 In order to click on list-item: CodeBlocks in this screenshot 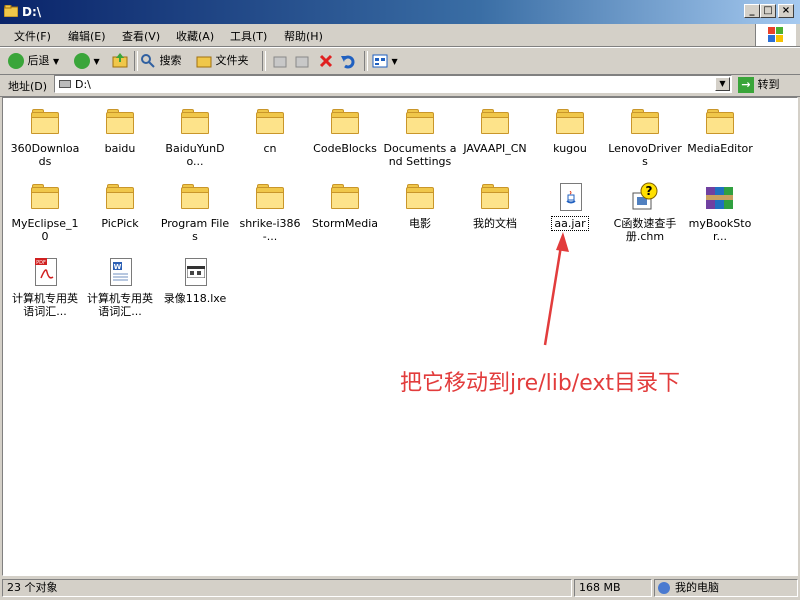, I will do `click(345, 130)`.